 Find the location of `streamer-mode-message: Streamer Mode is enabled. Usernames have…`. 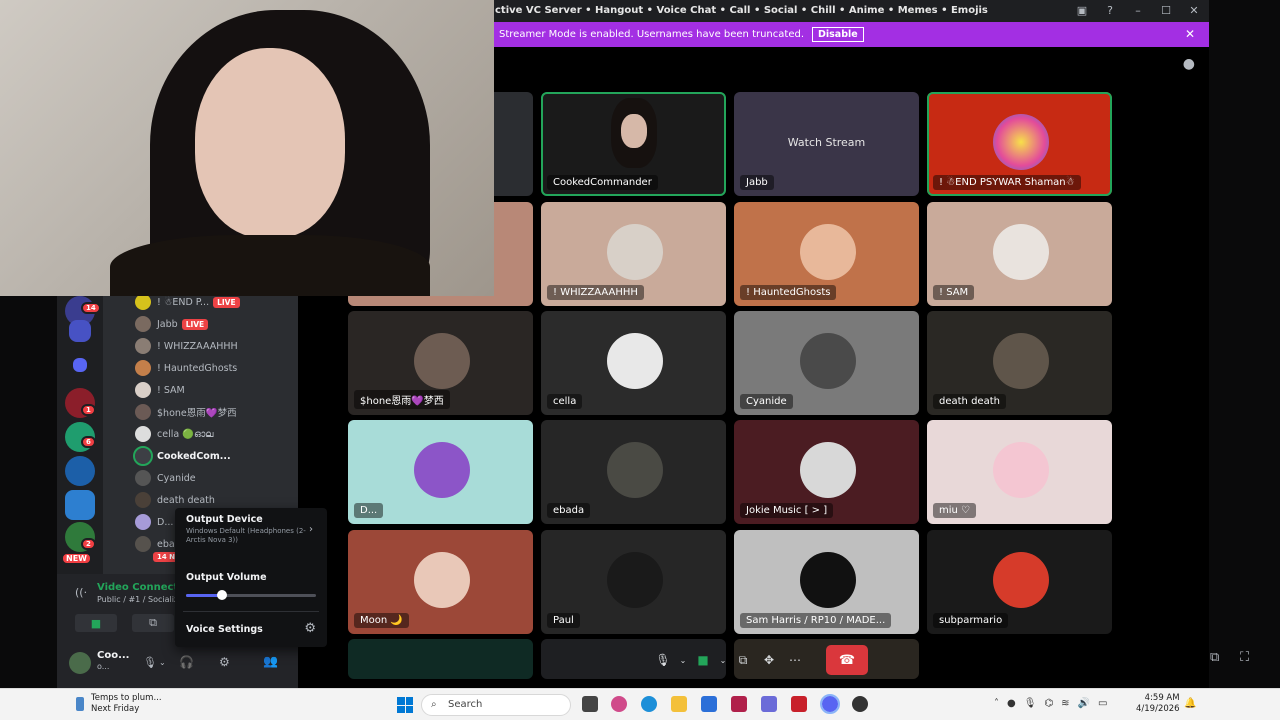

streamer-mode-message: Streamer Mode is enabled. Usernames have… is located at coordinates (651, 34).